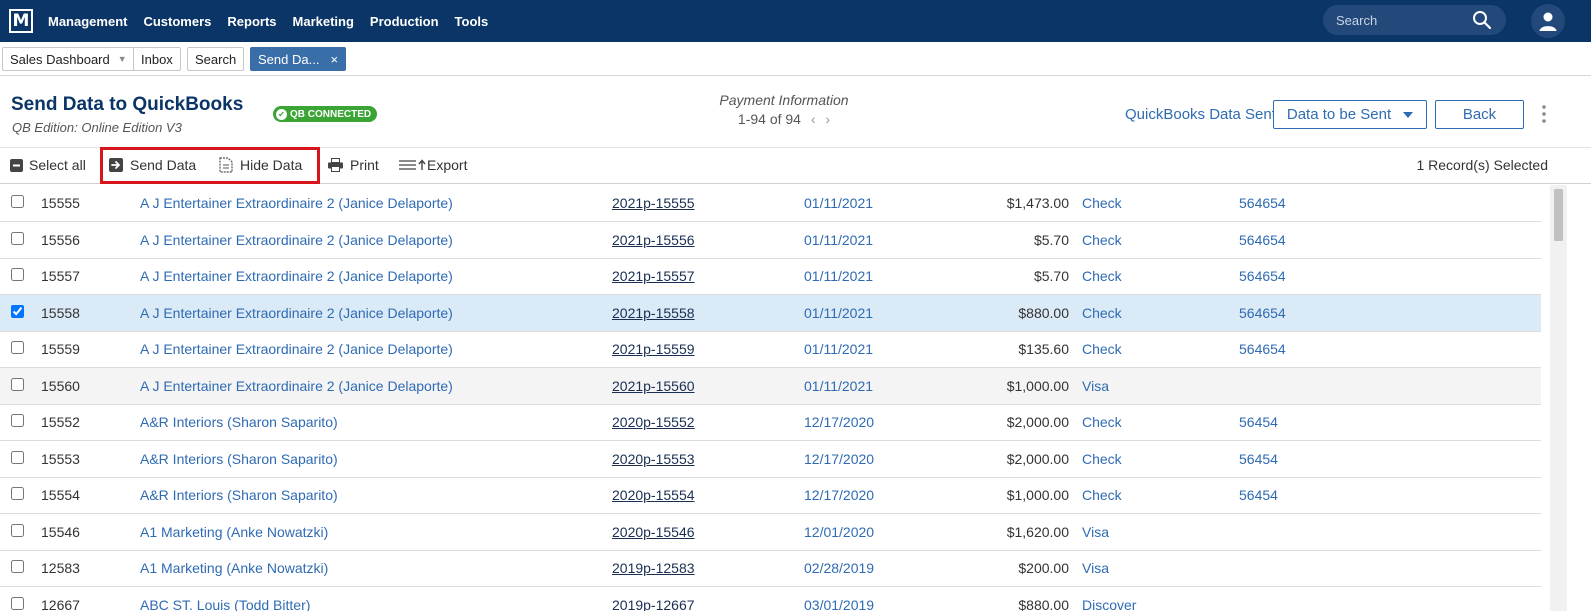  Describe the element at coordinates (225, 604) in the screenshot. I see `customer-link: ABC ST. Louis (Todd Bitter)` at that location.